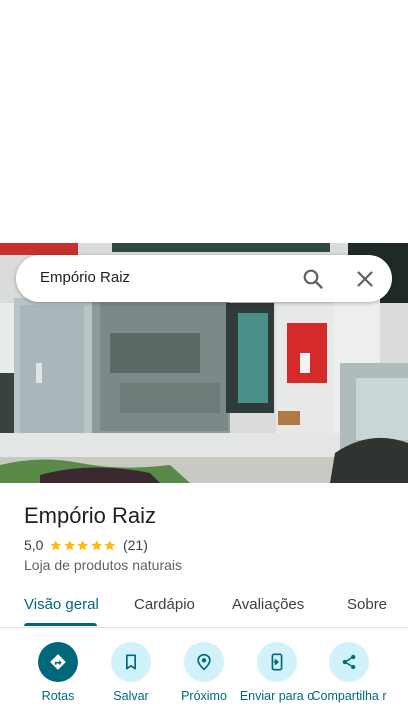  What do you see at coordinates (277, 696) in the screenshot?
I see `send-to-phone-label: Enviar para o` at bounding box center [277, 696].